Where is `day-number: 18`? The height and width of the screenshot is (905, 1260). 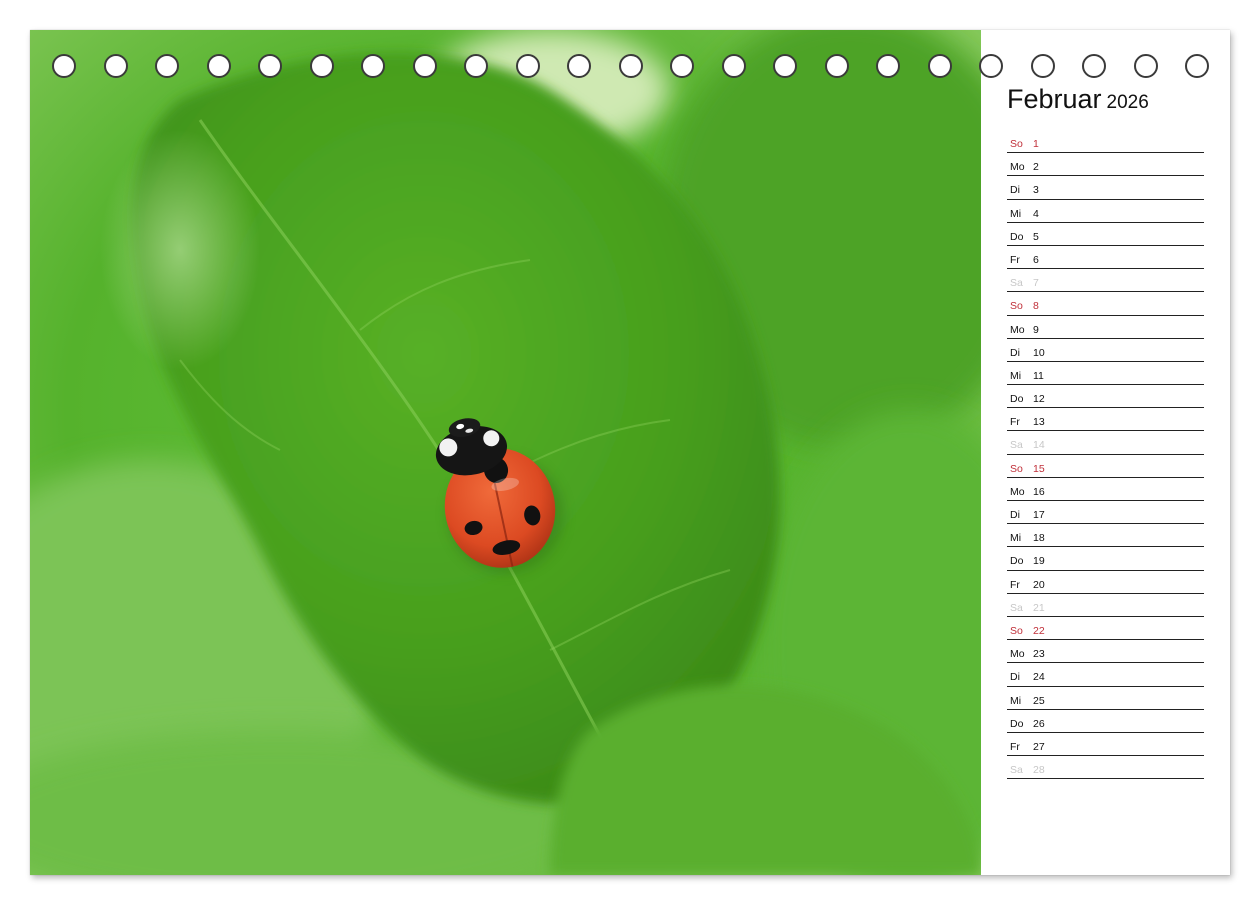 day-number: 18 is located at coordinates (1039, 538).